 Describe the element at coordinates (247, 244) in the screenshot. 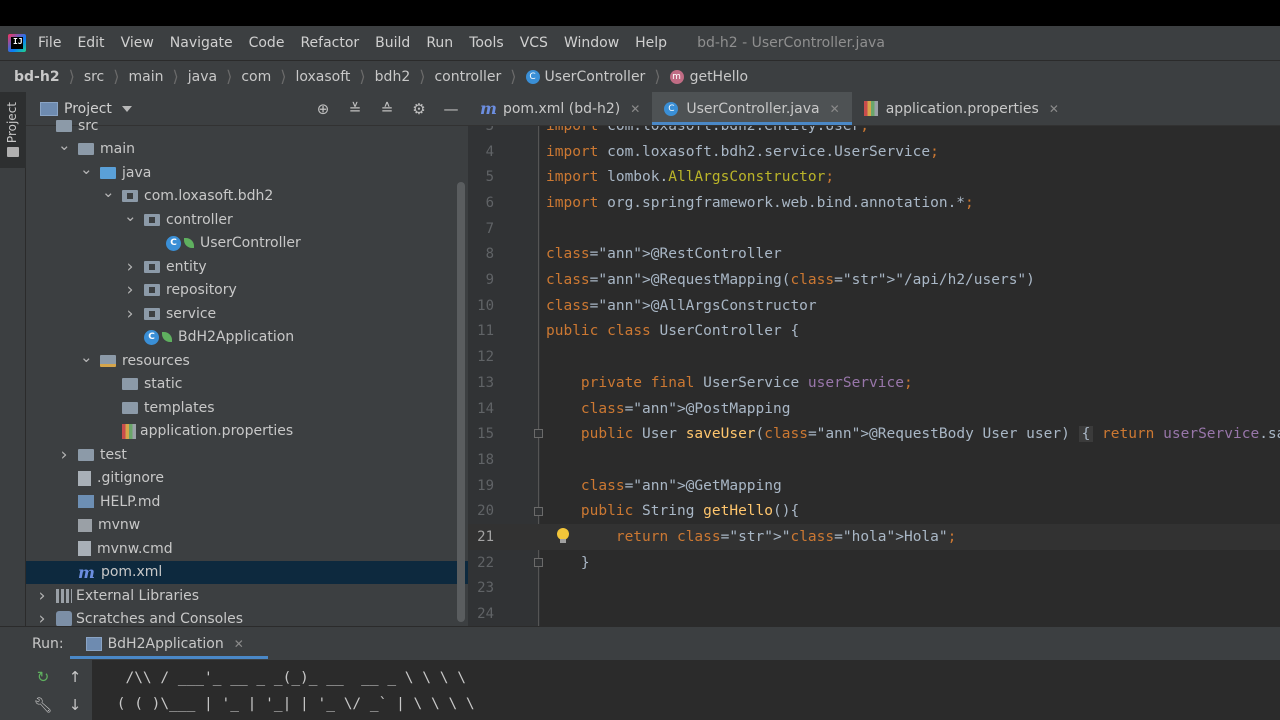

I see `tree-item: C UserController` at that location.